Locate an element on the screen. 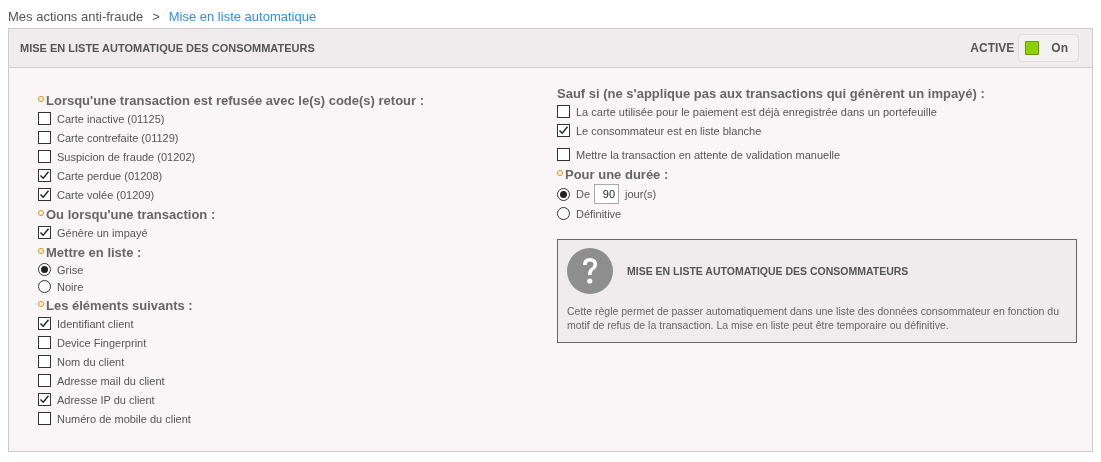 Image resolution: width=1101 pixels, height=462 pixels. option-label: Adresse IP du client is located at coordinates (106, 399).